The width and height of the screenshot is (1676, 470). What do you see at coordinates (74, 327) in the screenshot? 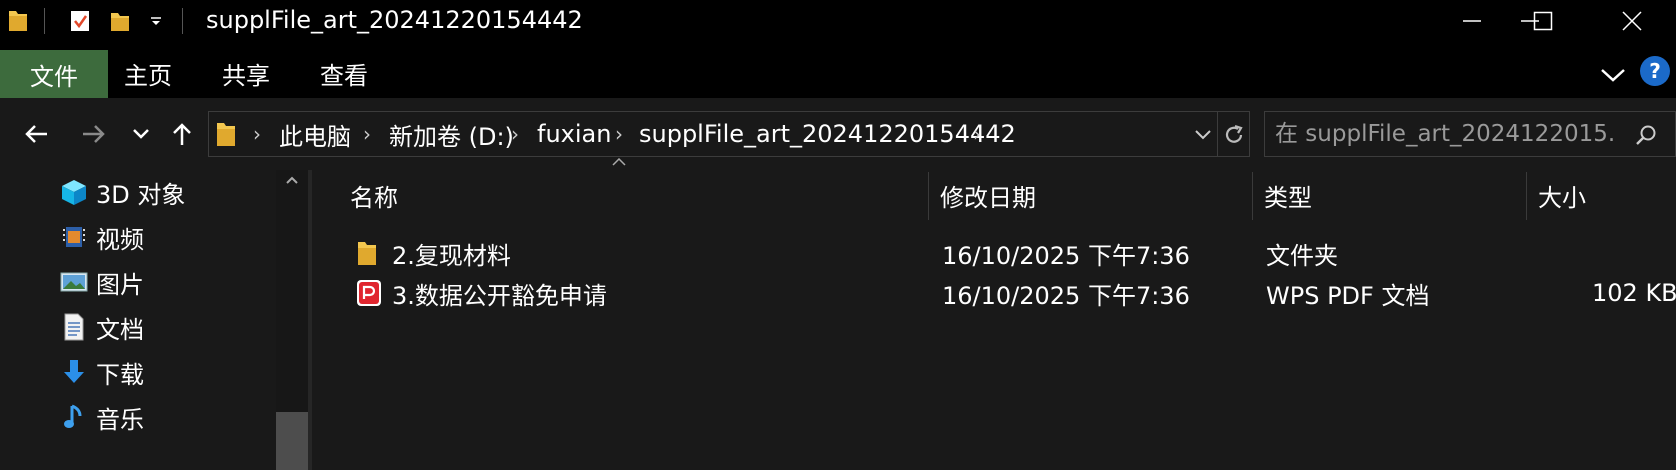
I see `documents-icon` at bounding box center [74, 327].